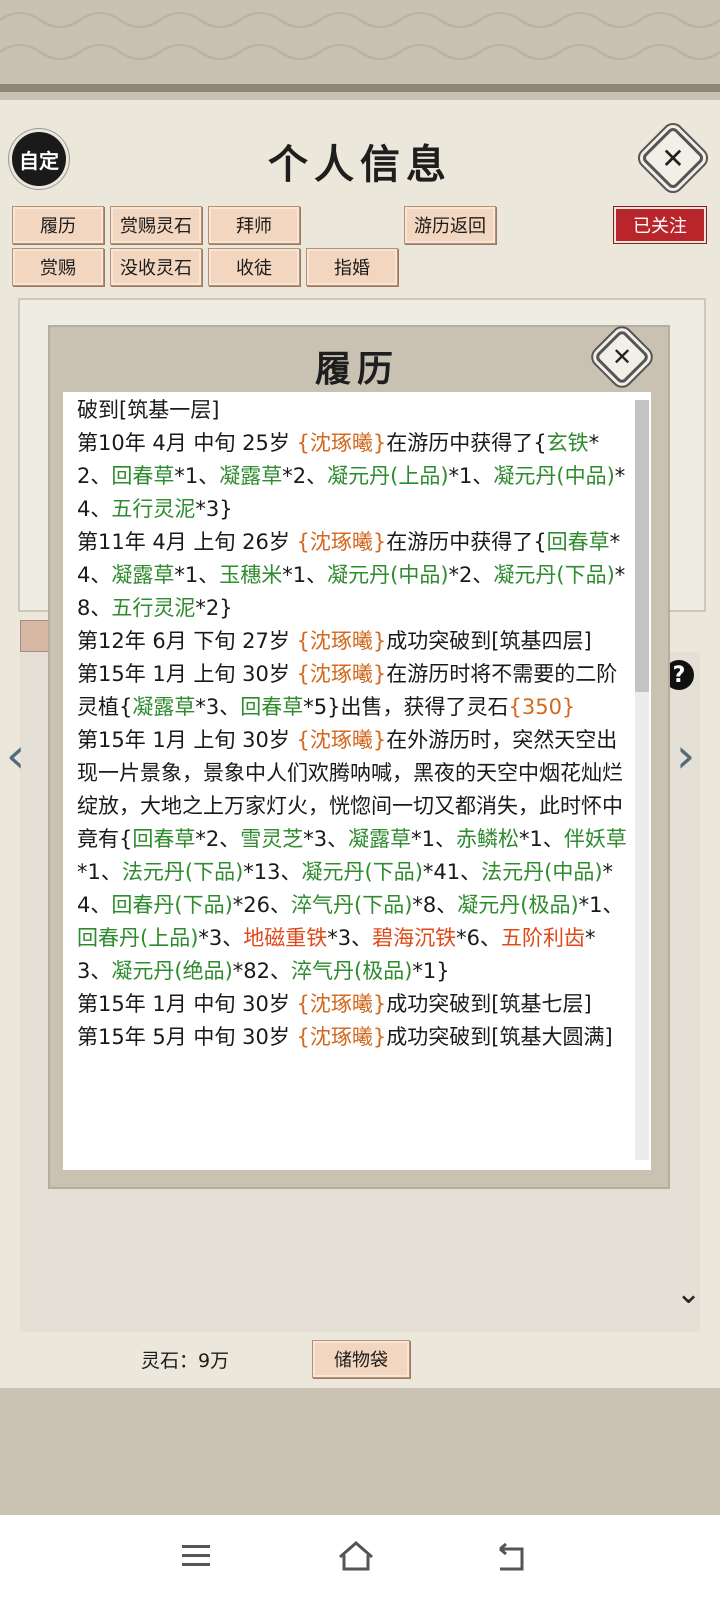 The height and width of the screenshot is (1600, 720). I want to click on item-name: 赤鳞松, so click(487, 839).